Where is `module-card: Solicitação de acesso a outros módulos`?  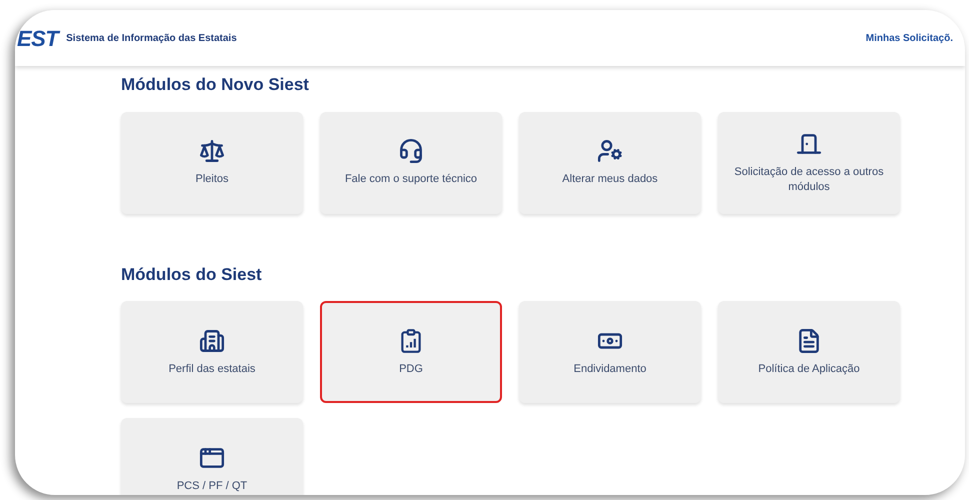
module-card: Solicitação de acesso a outros módulos is located at coordinates (809, 163).